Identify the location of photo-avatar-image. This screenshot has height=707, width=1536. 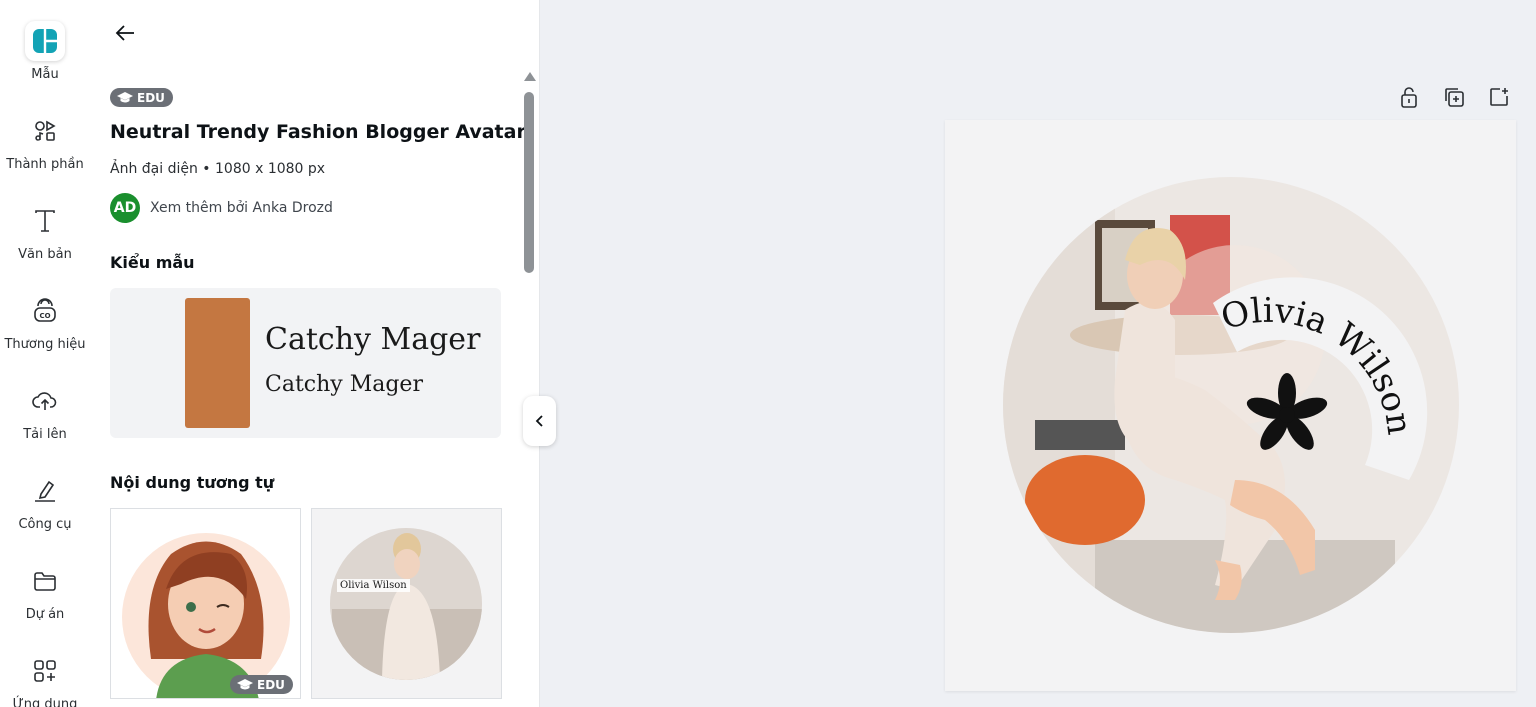
(406, 604).